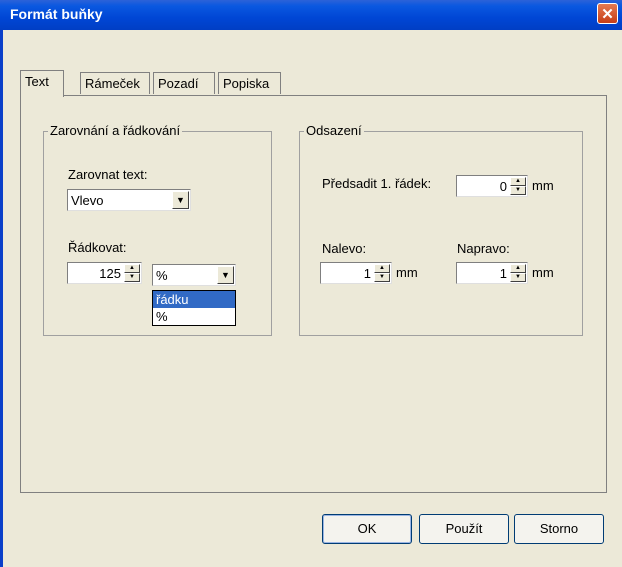 This screenshot has height=567, width=622. What do you see at coordinates (87, 200) in the screenshot?
I see `align-text-value: Vlevo` at bounding box center [87, 200].